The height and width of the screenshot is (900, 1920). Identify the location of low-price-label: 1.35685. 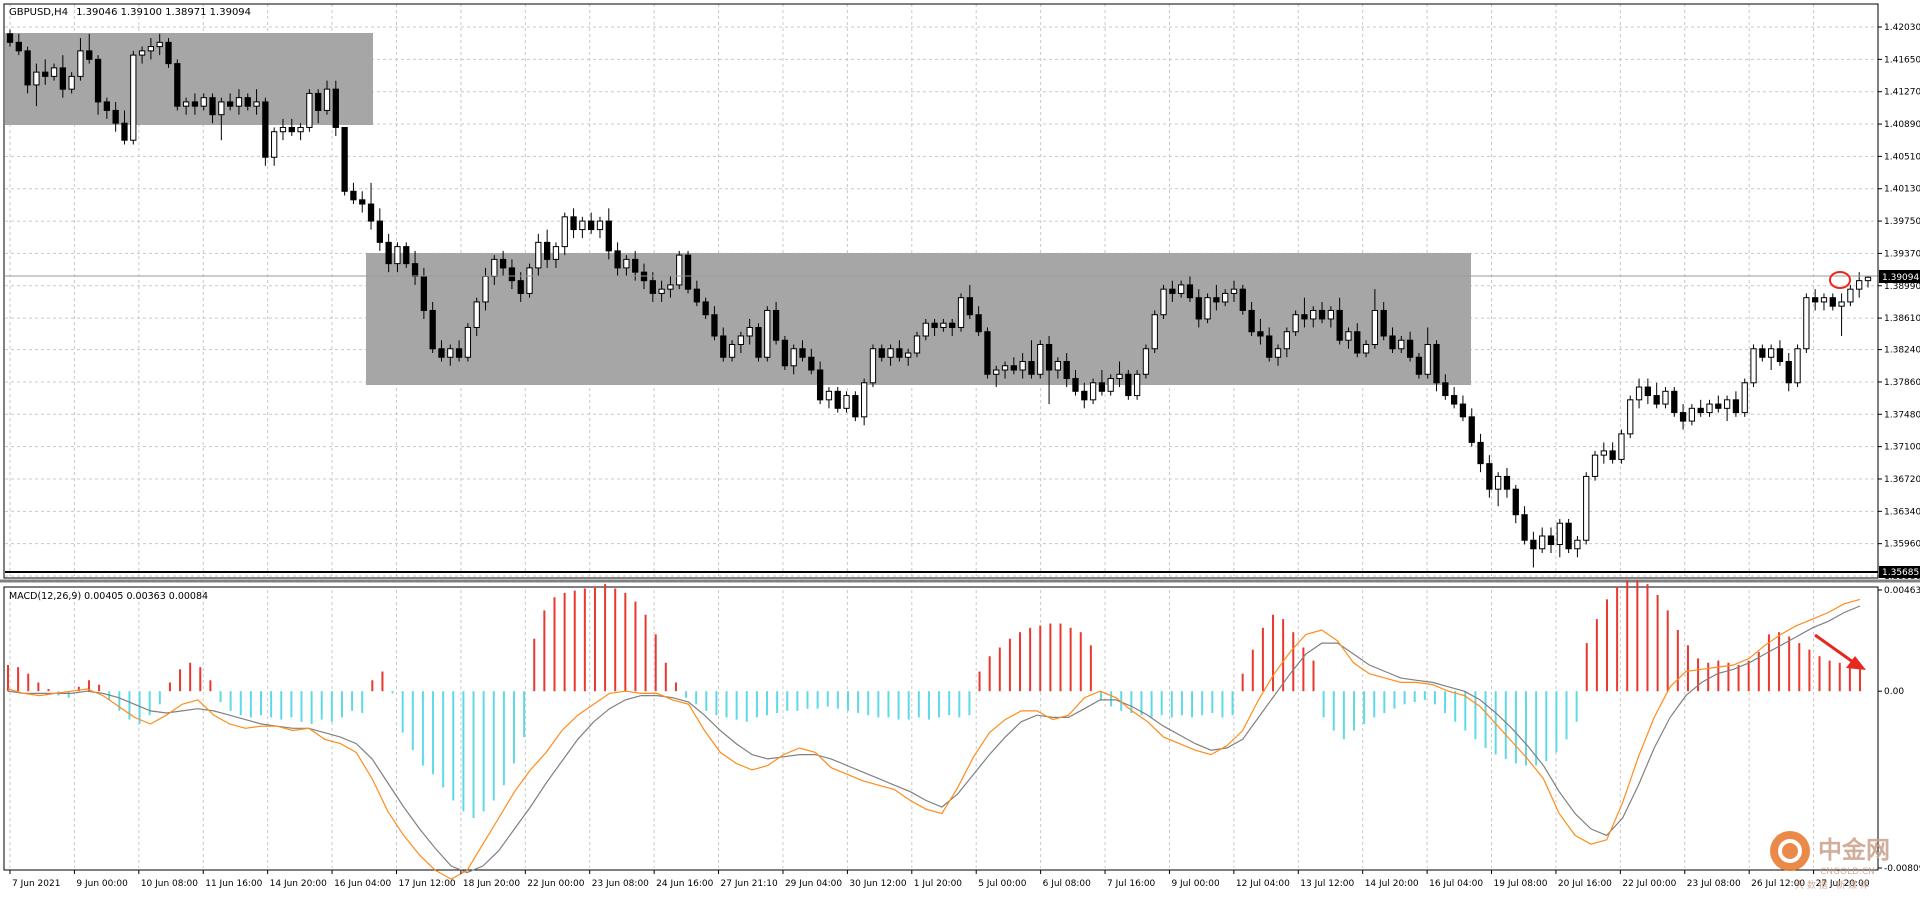
(1900, 573).